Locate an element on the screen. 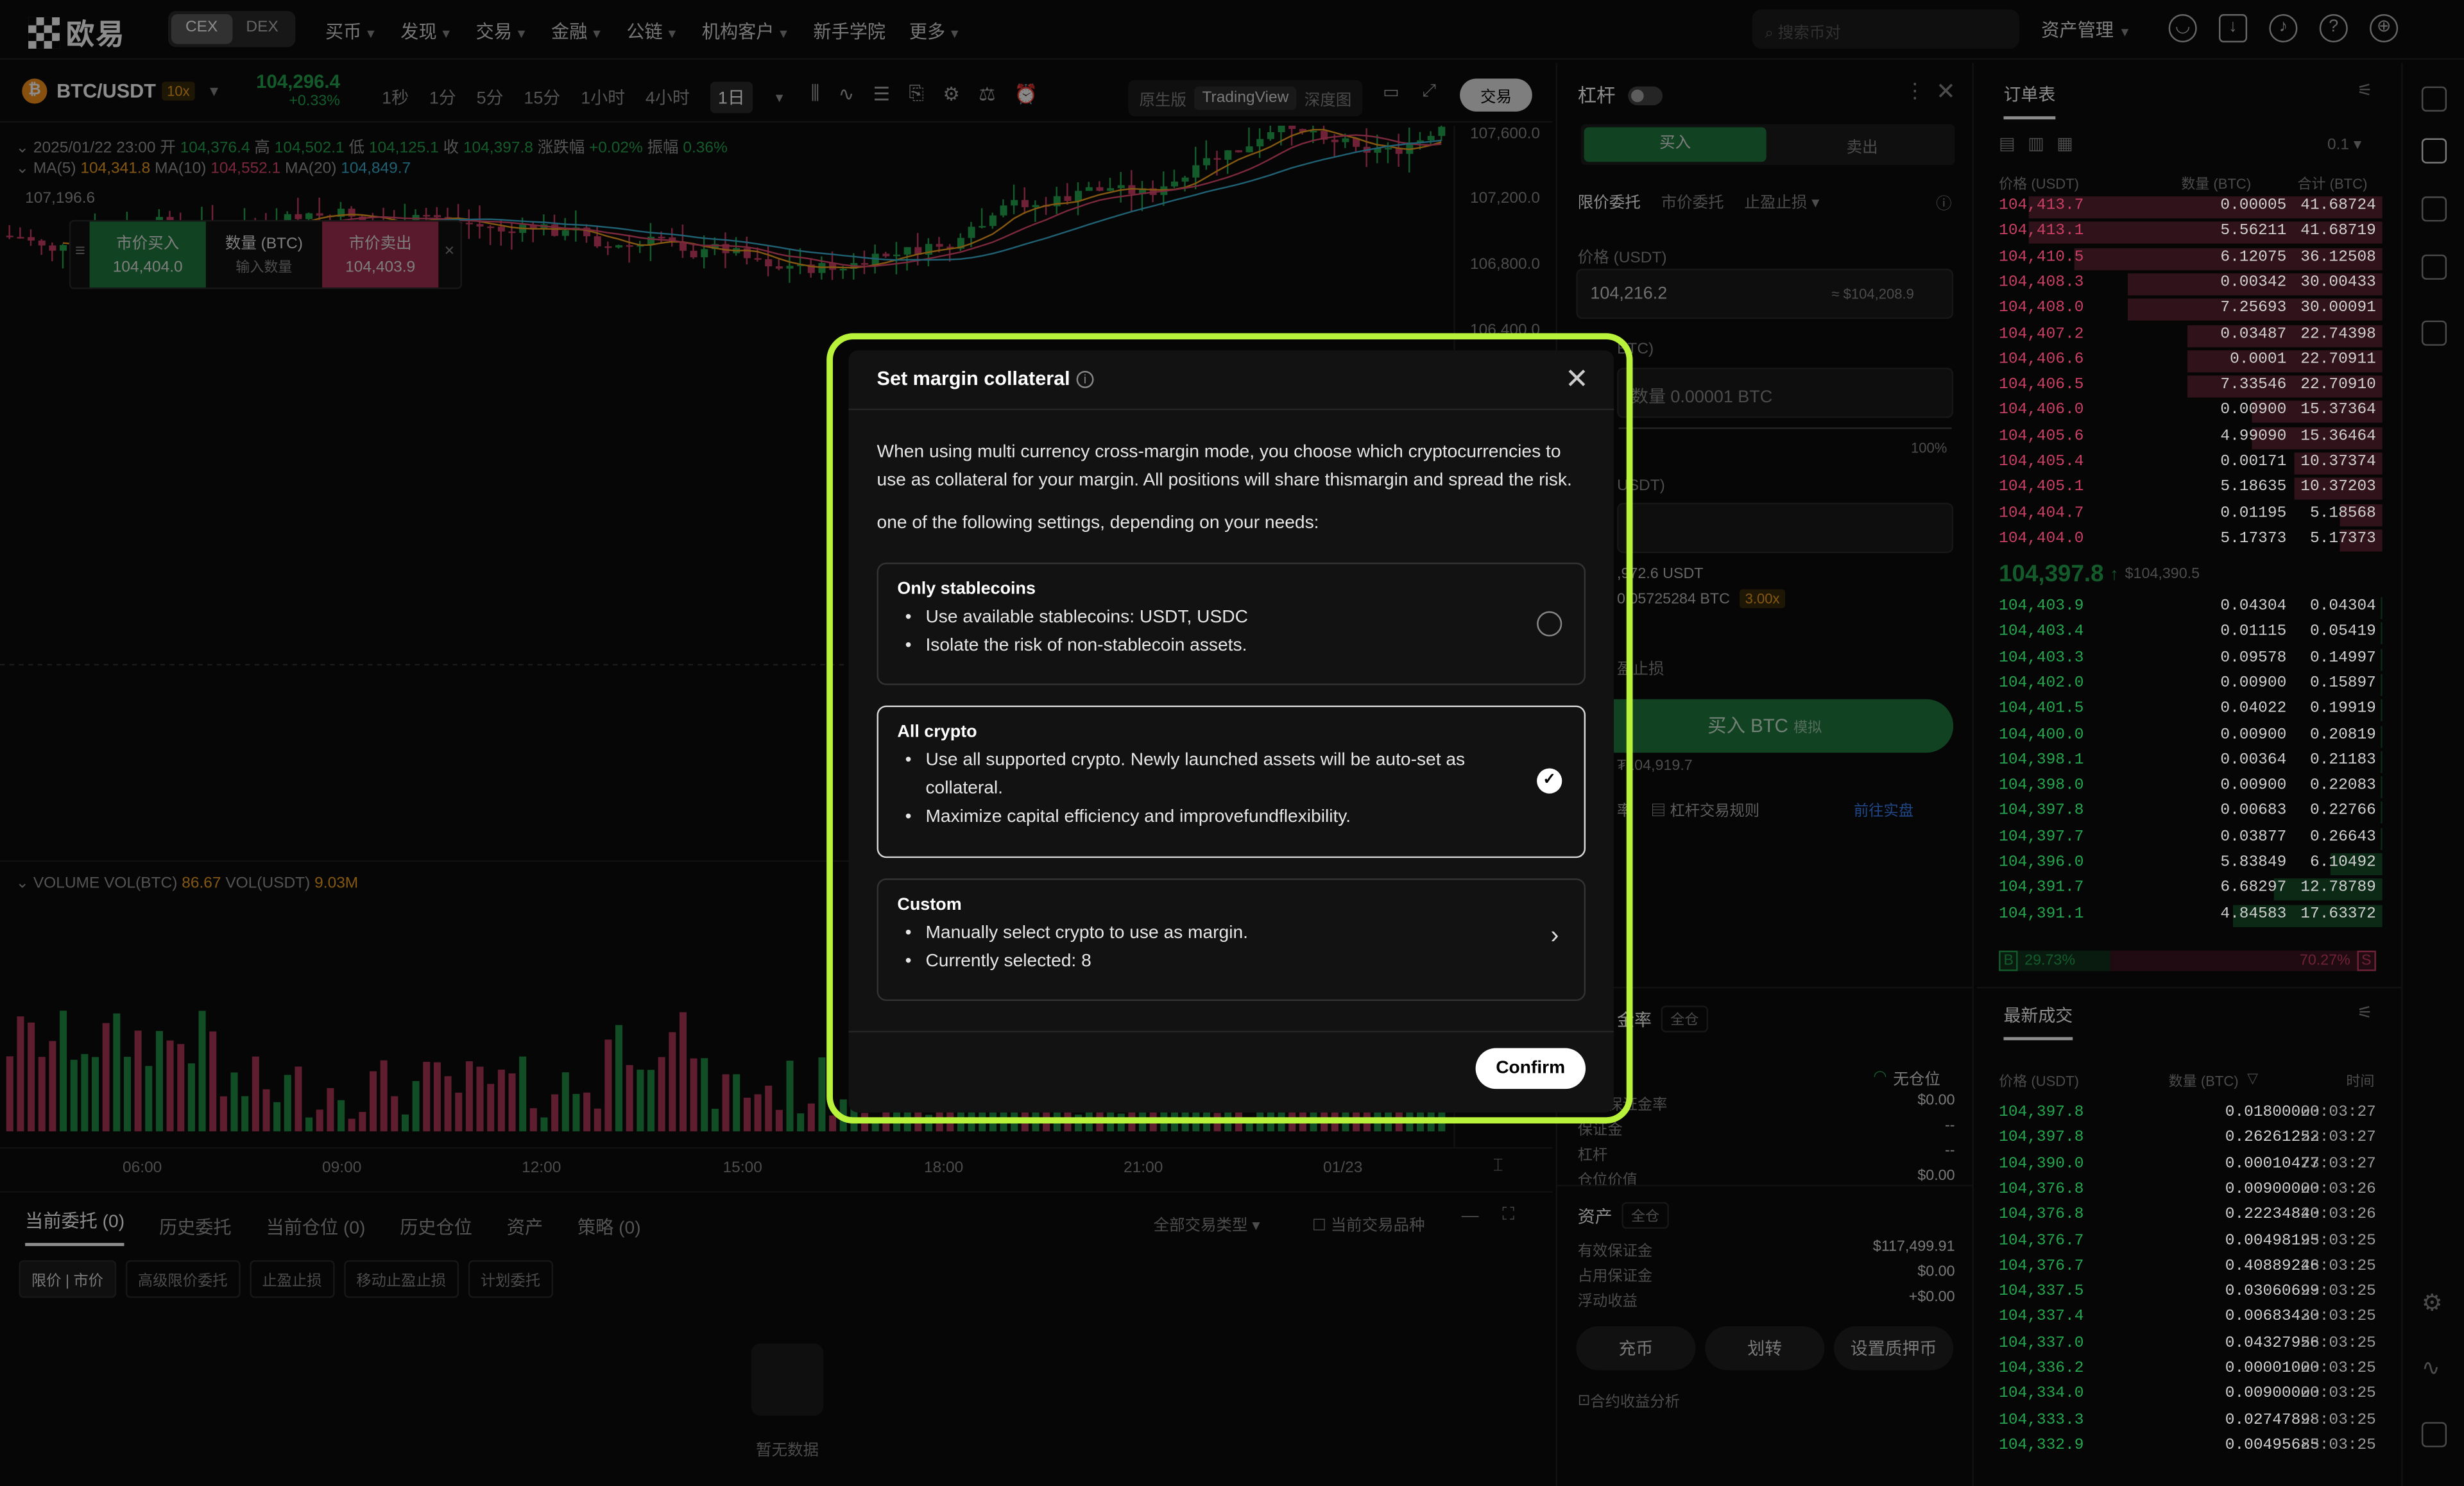 This screenshot has height=1486, width=2464. bid-row: 104,400.0 0.00900 0.20819 is located at coordinates (2186, 736).